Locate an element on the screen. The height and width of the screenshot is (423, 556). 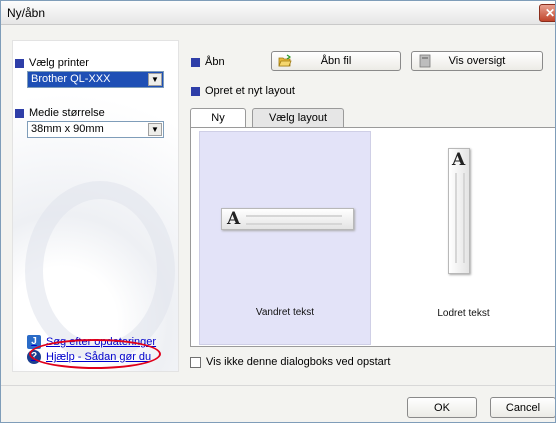
cancel-button: Cancel is located at coordinates (522, 407).